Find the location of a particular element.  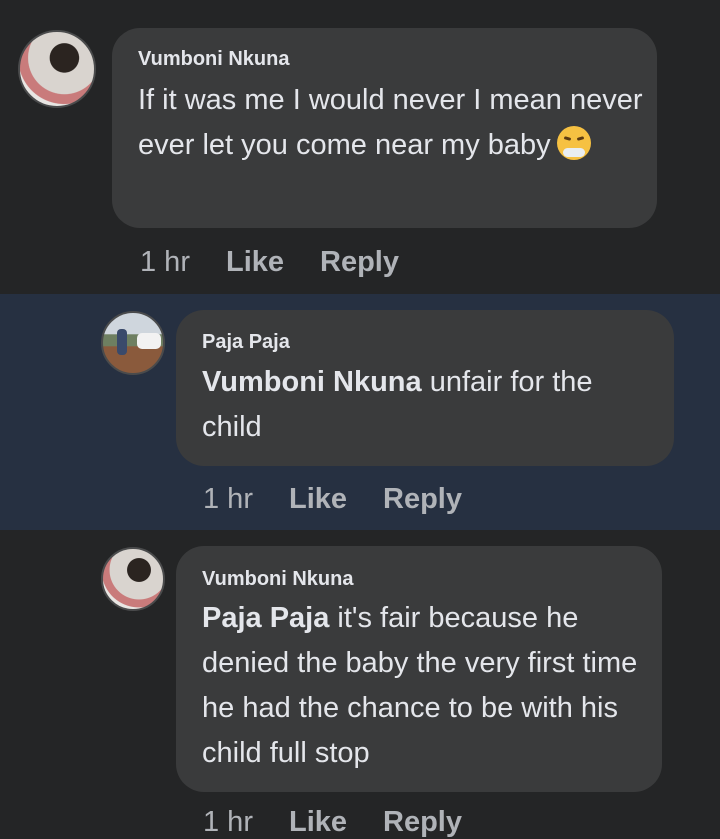

comment-author: Paja Paja is located at coordinates (246, 342).